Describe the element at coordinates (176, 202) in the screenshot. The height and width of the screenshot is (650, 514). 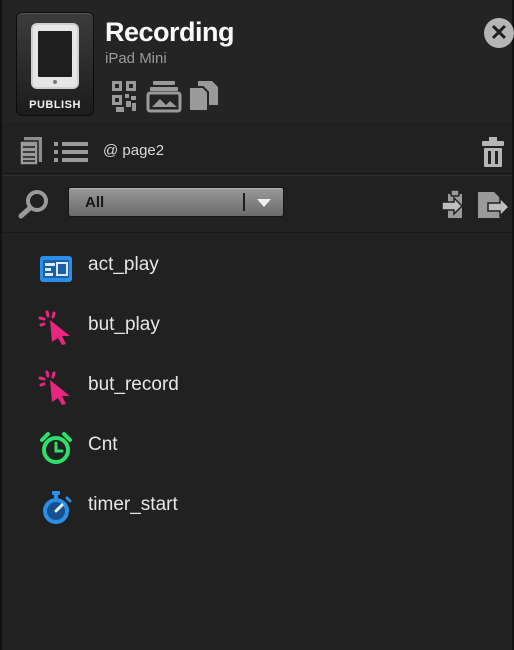
I see `filter-select: All` at that location.